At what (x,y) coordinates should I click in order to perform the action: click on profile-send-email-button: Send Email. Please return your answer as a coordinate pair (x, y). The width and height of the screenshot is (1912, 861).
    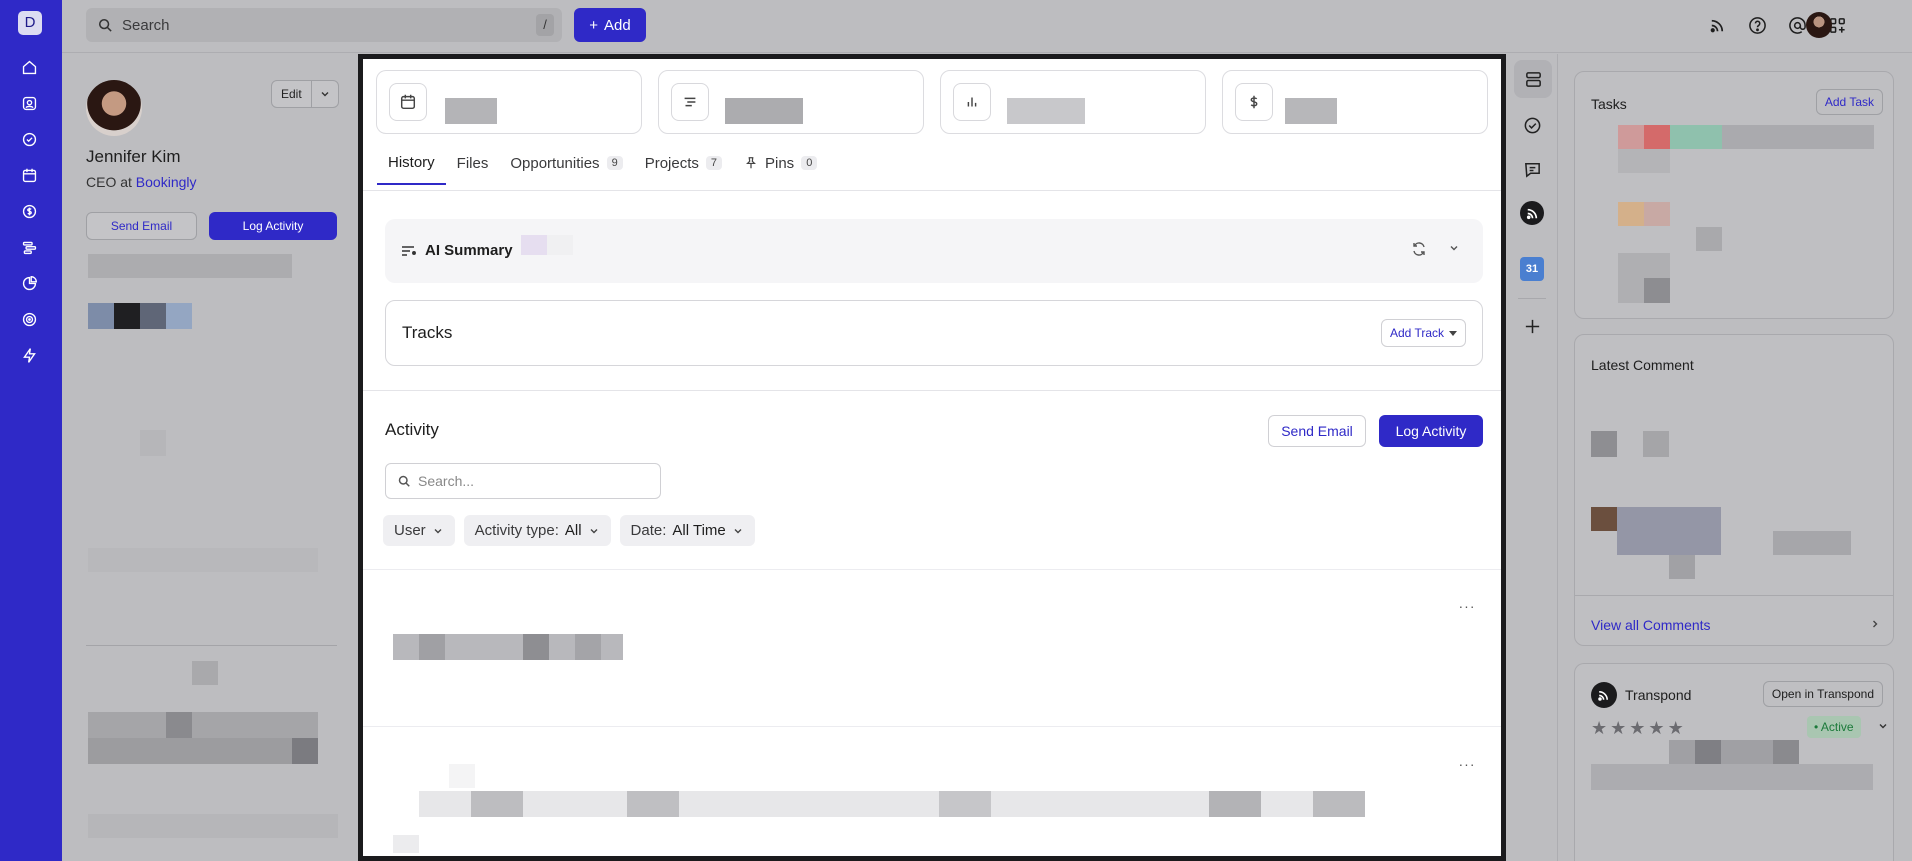
    Looking at the image, I should click on (141, 226).